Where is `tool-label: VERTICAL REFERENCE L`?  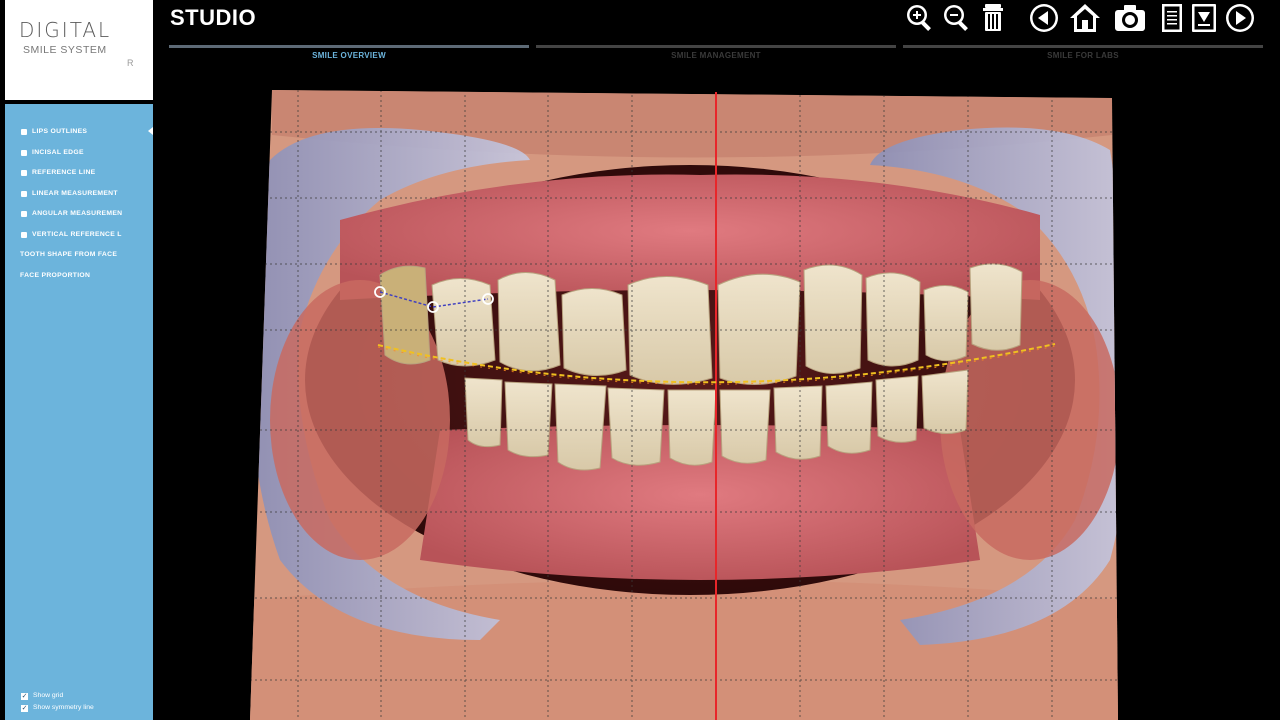
tool-label: VERTICAL REFERENCE L is located at coordinates (77, 234).